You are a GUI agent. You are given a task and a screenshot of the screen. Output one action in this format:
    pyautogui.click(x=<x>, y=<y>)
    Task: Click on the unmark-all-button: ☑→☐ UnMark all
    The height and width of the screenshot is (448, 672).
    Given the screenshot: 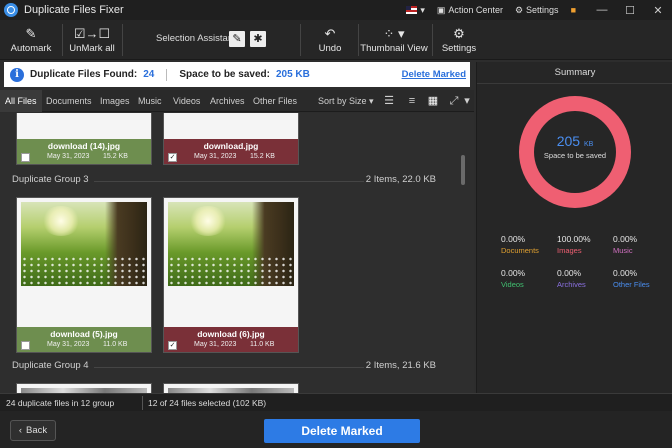 What is the action you would take?
    pyautogui.click(x=92, y=40)
    